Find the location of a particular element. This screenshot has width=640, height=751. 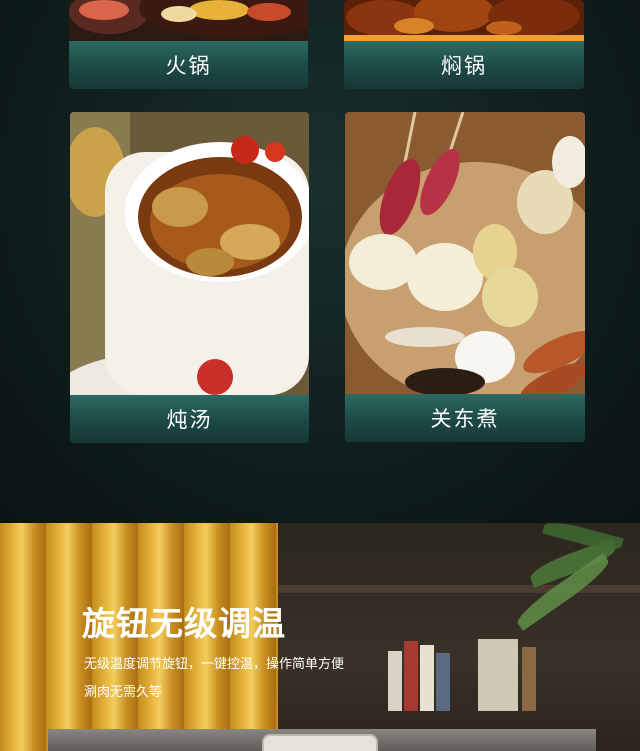

oden-photo is located at coordinates (465, 253).